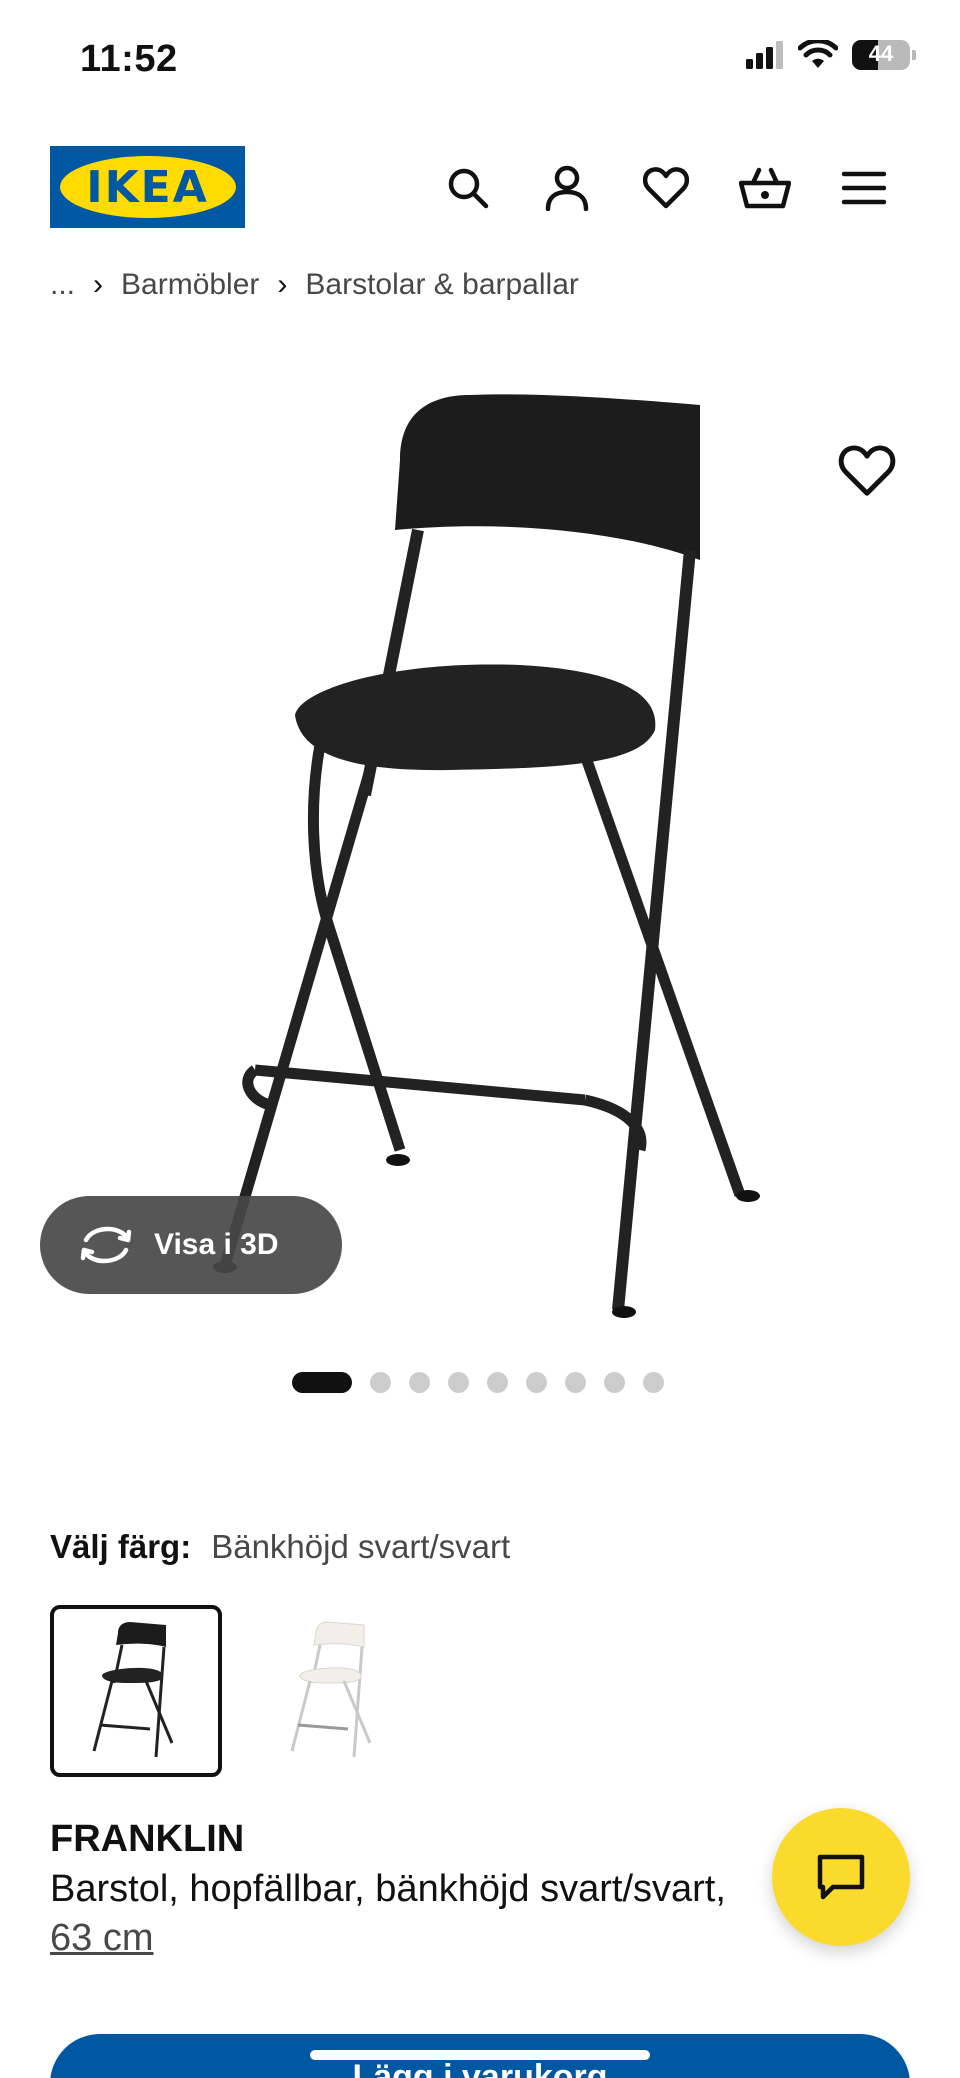 The height and width of the screenshot is (2078, 960). What do you see at coordinates (480, 60) in the screenshot?
I see `status-bar: 11:52 44` at bounding box center [480, 60].